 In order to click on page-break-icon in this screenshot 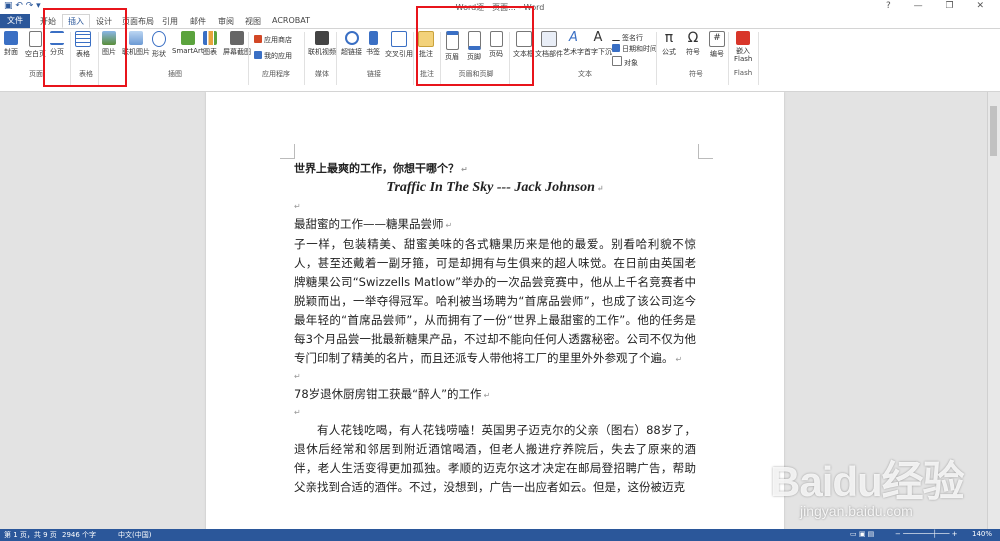, I will do `click(57, 38)`.